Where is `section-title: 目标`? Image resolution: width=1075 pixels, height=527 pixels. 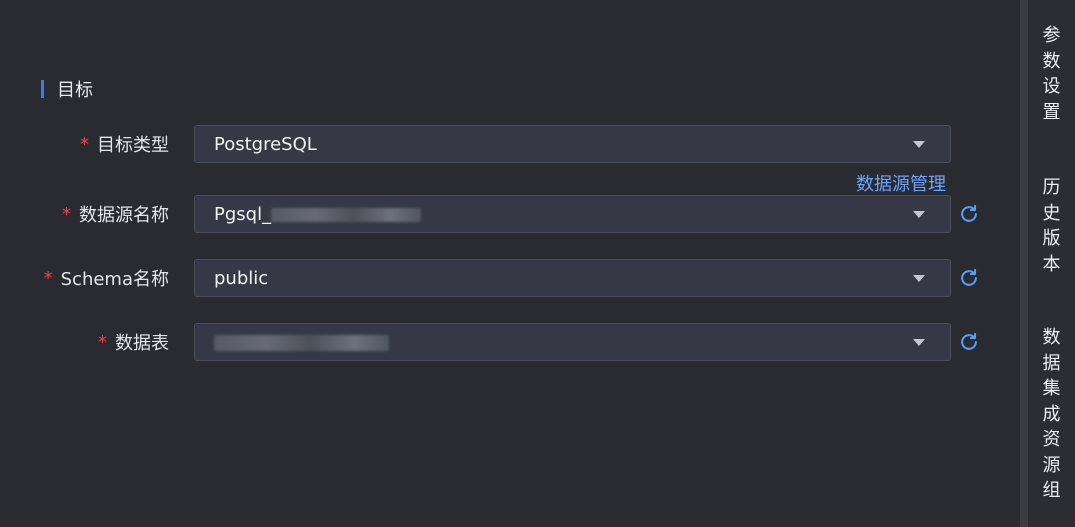
section-title: 目标 is located at coordinates (67, 89).